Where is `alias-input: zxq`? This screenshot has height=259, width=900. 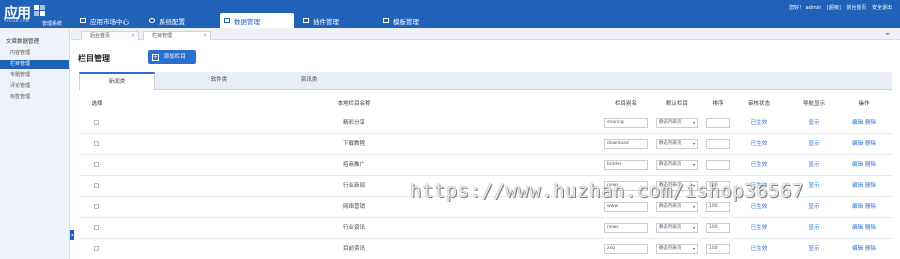 alias-input: zxq is located at coordinates (626, 249).